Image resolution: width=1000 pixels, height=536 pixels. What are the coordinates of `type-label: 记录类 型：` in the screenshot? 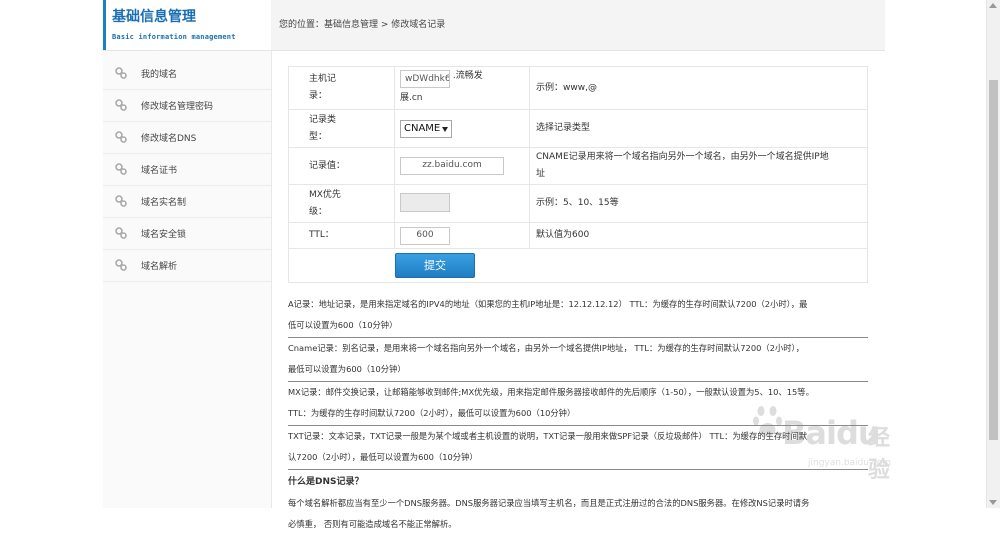 It's located at (341, 128).